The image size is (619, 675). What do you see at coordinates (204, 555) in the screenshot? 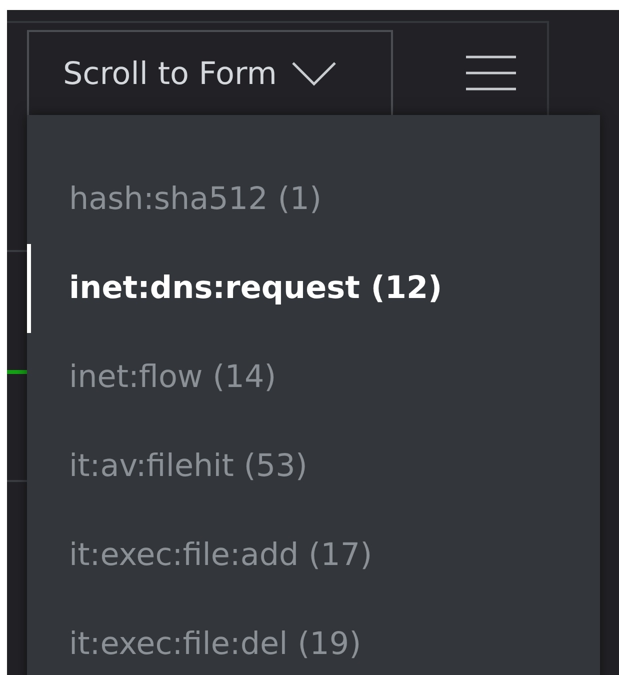
I see `menu-item: it:exec:file:add (17)` at bounding box center [204, 555].